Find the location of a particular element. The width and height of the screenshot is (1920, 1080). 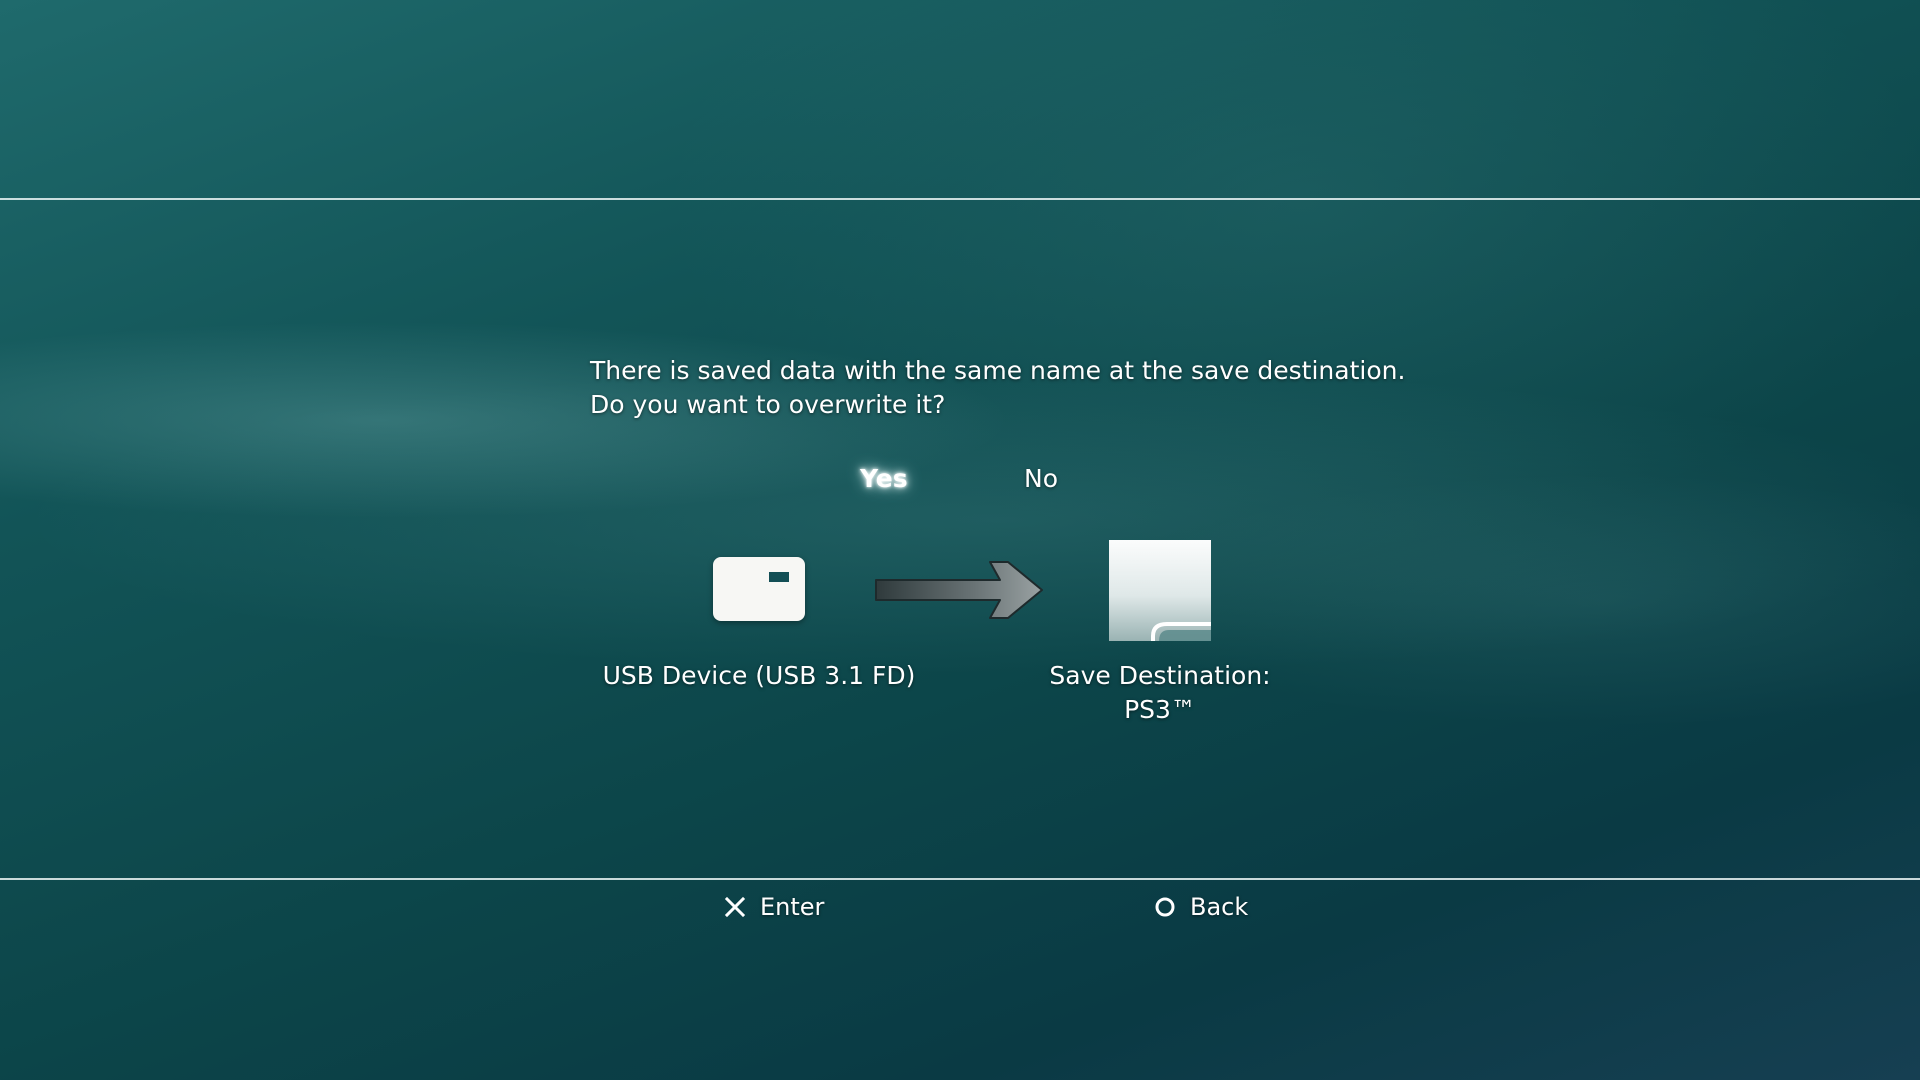

bottom-divider is located at coordinates (960, 879).